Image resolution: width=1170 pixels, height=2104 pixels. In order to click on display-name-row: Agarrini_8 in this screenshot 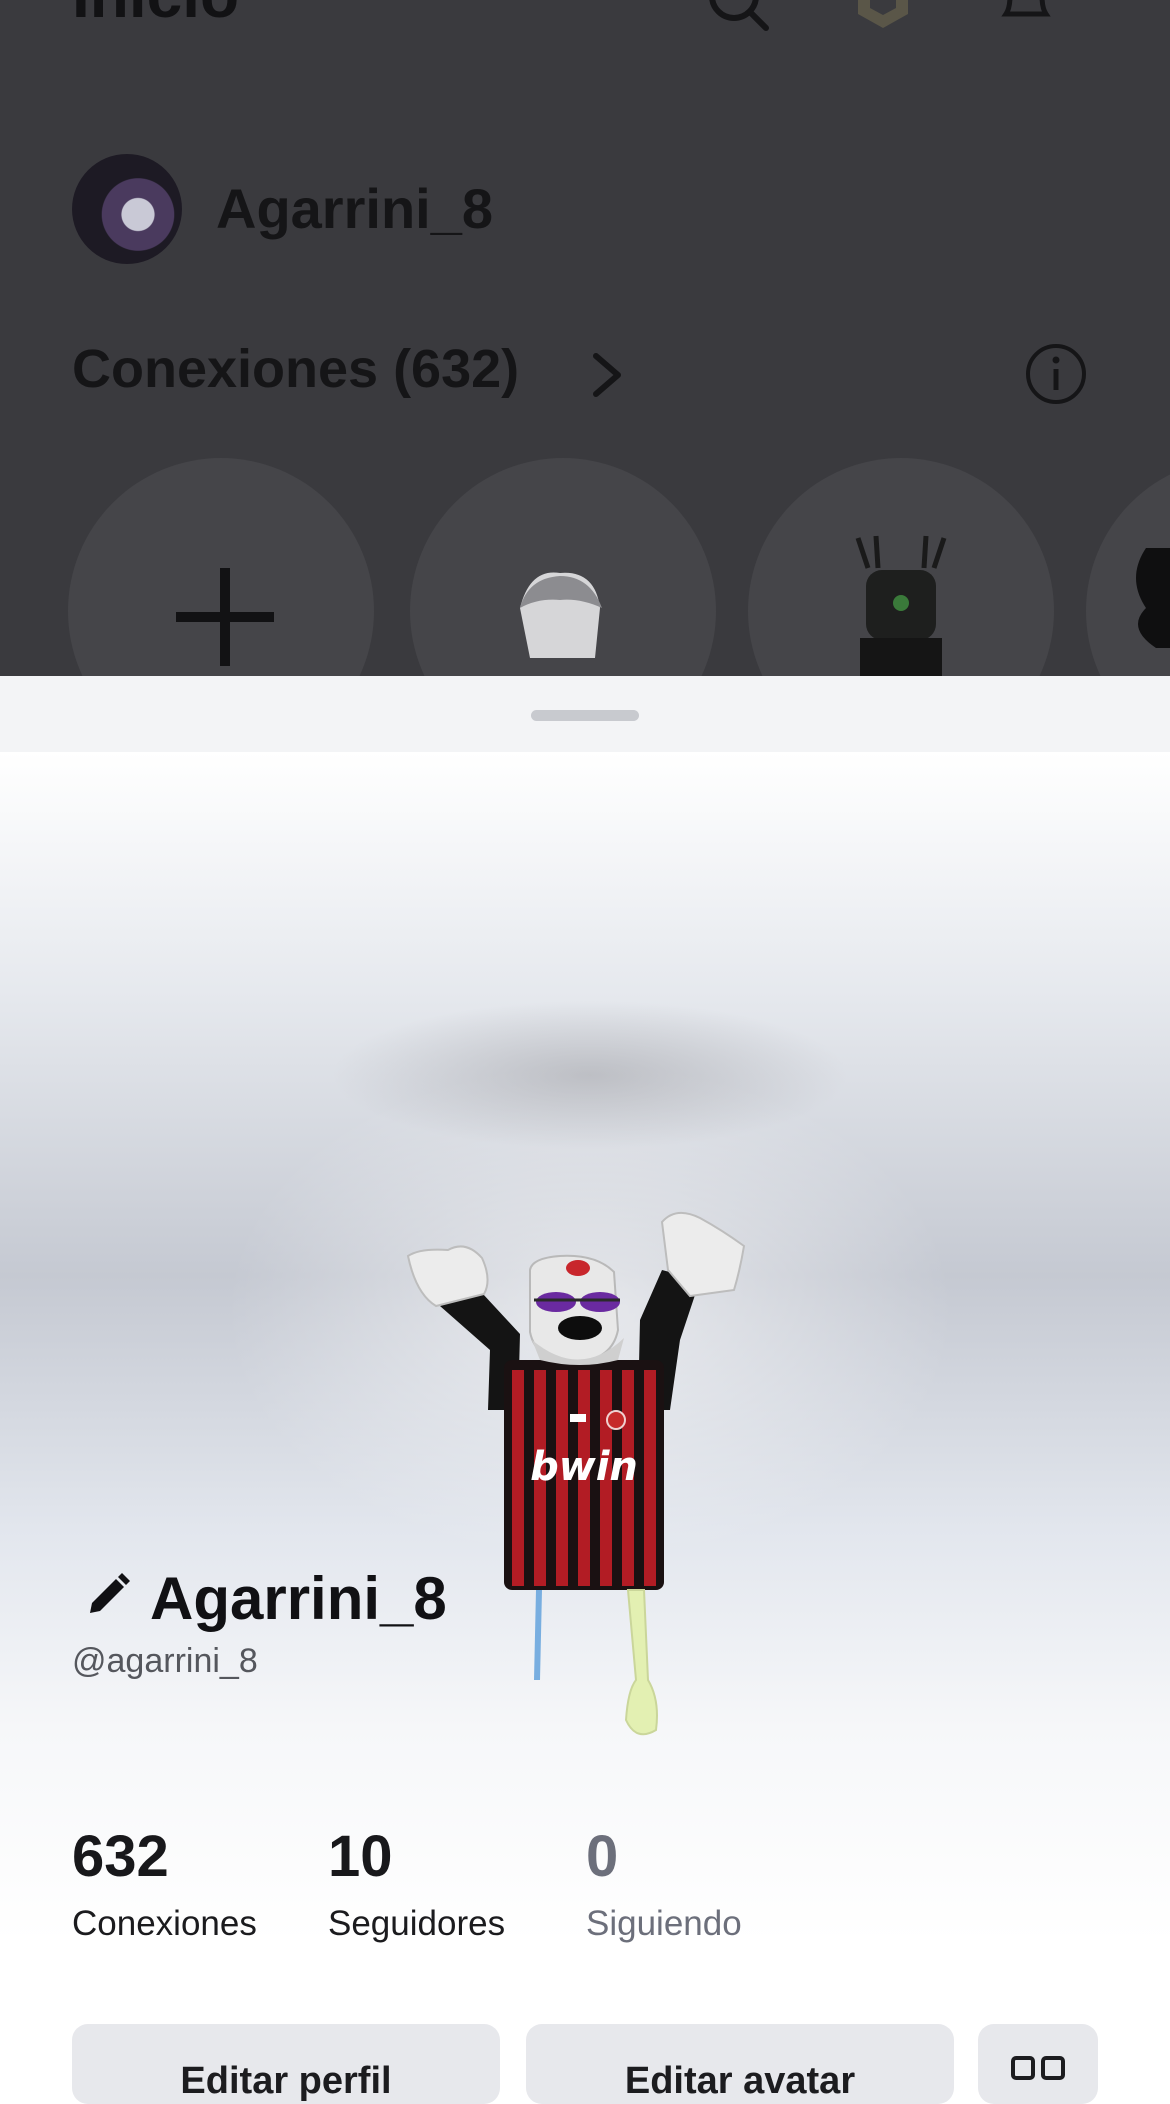, I will do `click(265, 1598)`.